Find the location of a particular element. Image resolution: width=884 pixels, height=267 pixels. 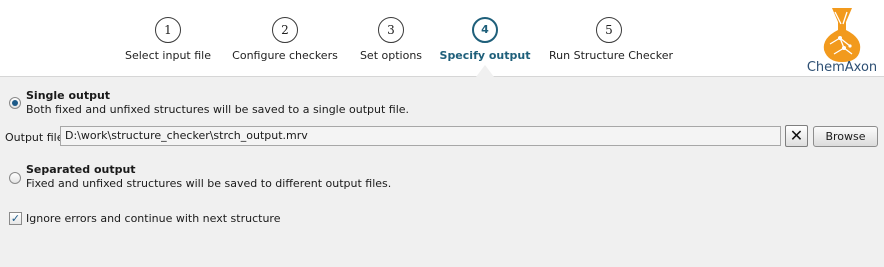

separated-output-radio is located at coordinates (15, 178).